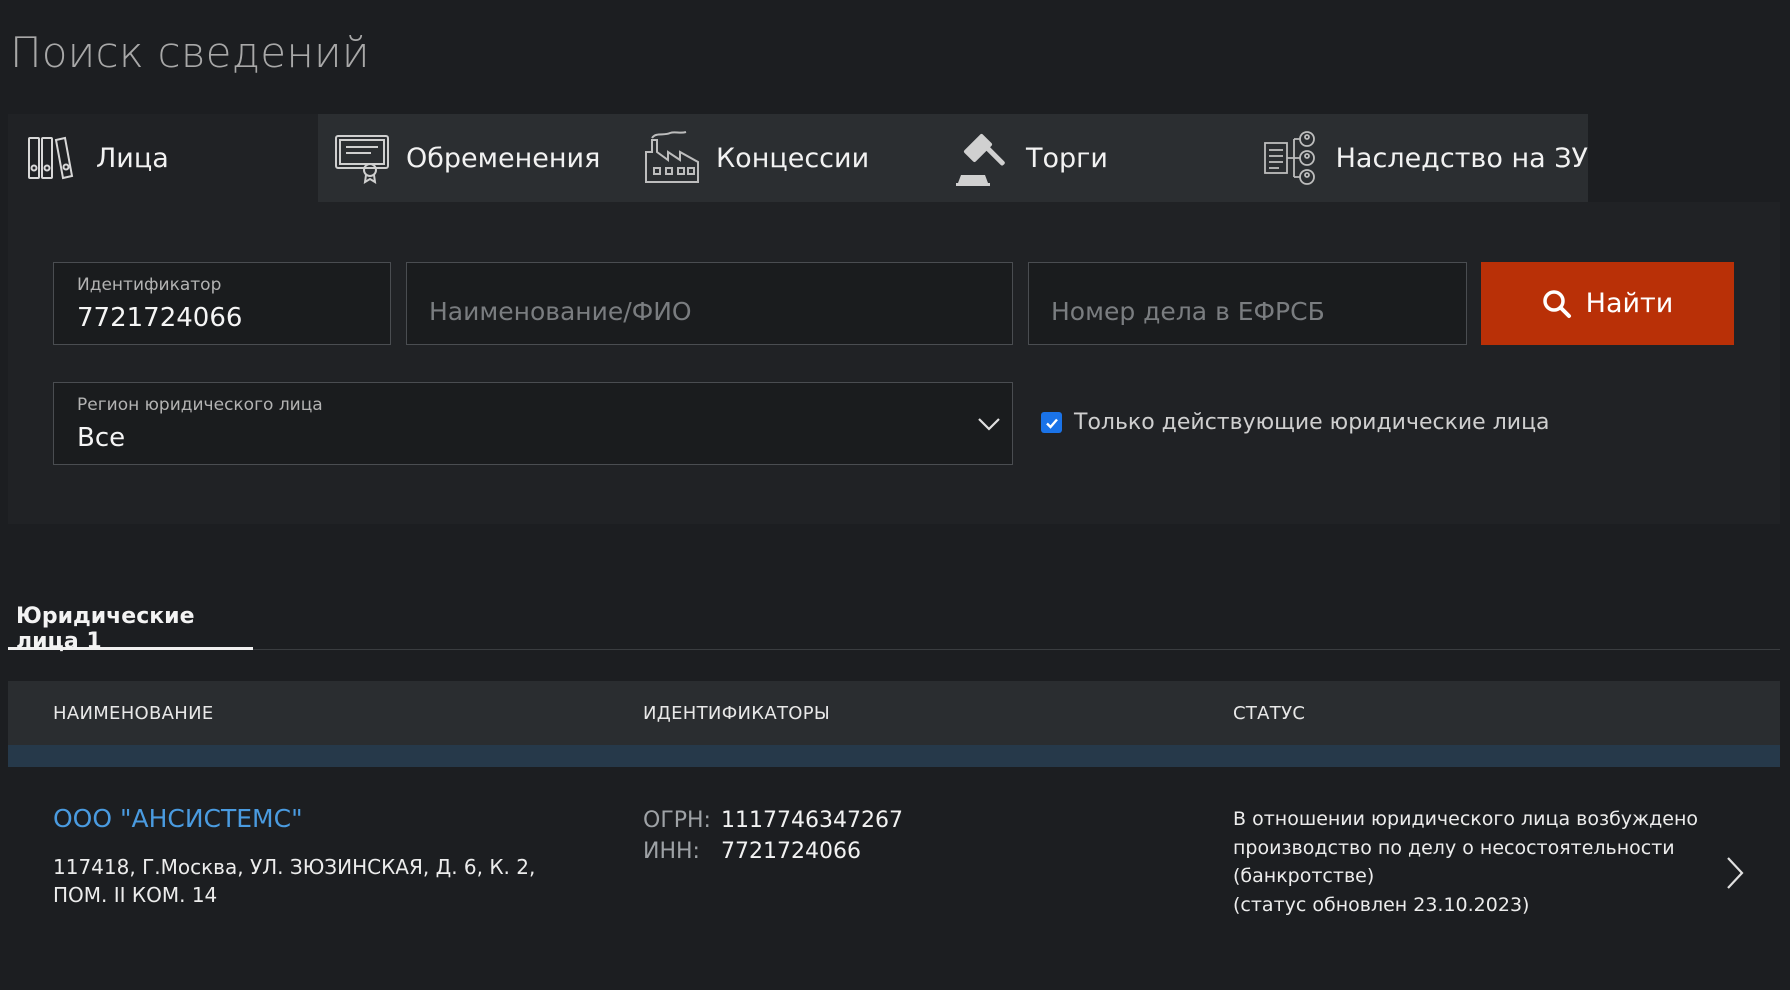 Image resolution: width=1790 pixels, height=990 pixels. I want to click on active-only-label: Только действующие юридические лица, so click(1312, 422).